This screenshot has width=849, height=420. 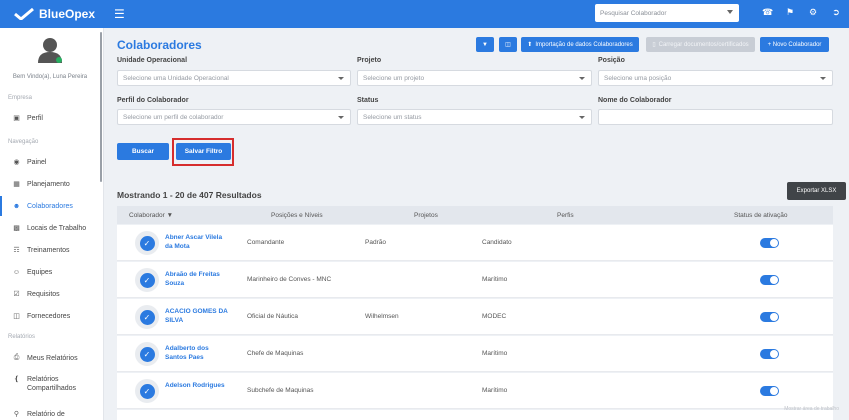 I want to click on collaborator-name-link: Abner Ascar Vilela da Mota, so click(x=198, y=242).